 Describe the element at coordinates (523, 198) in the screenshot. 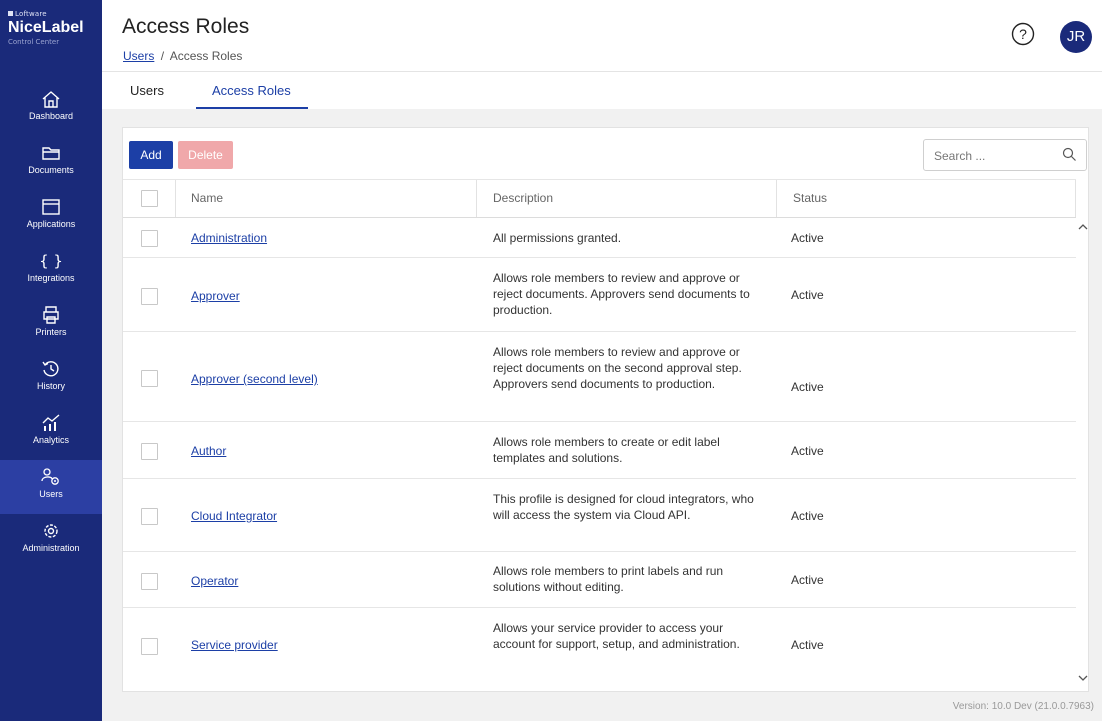

I see `column-header-description: Description` at that location.